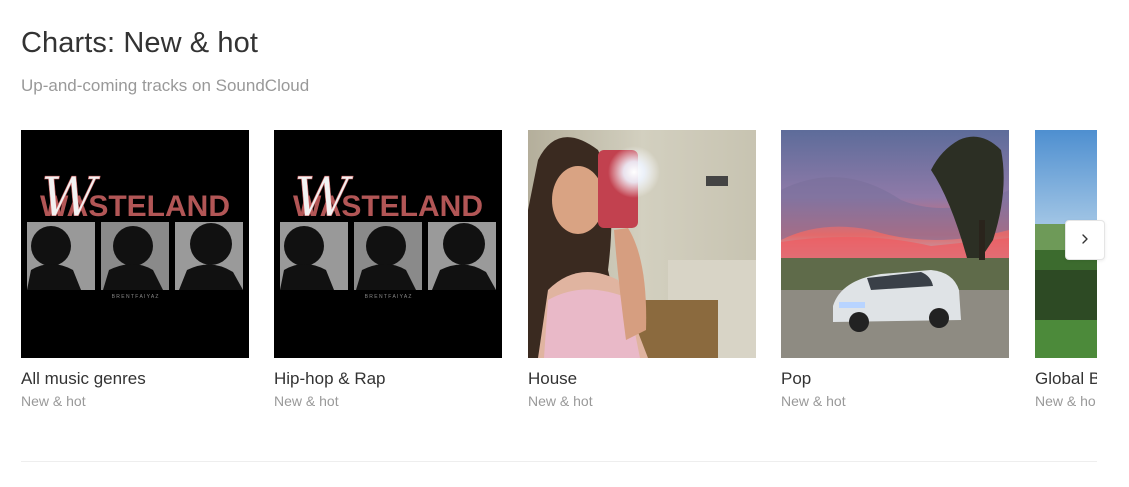 The width and height of the screenshot is (1129, 487). I want to click on selfie-photo-artwork, so click(642, 244).